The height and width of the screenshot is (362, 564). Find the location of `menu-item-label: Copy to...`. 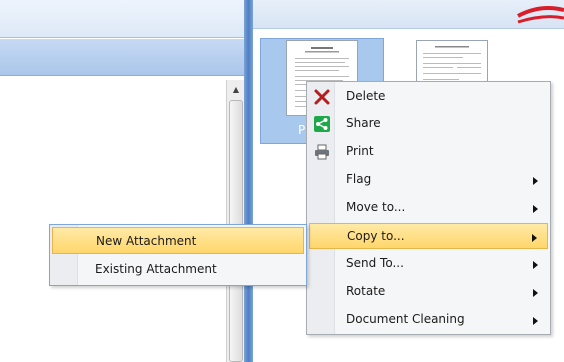

menu-item-label: Copy to... is located at coordinates (376, 236).